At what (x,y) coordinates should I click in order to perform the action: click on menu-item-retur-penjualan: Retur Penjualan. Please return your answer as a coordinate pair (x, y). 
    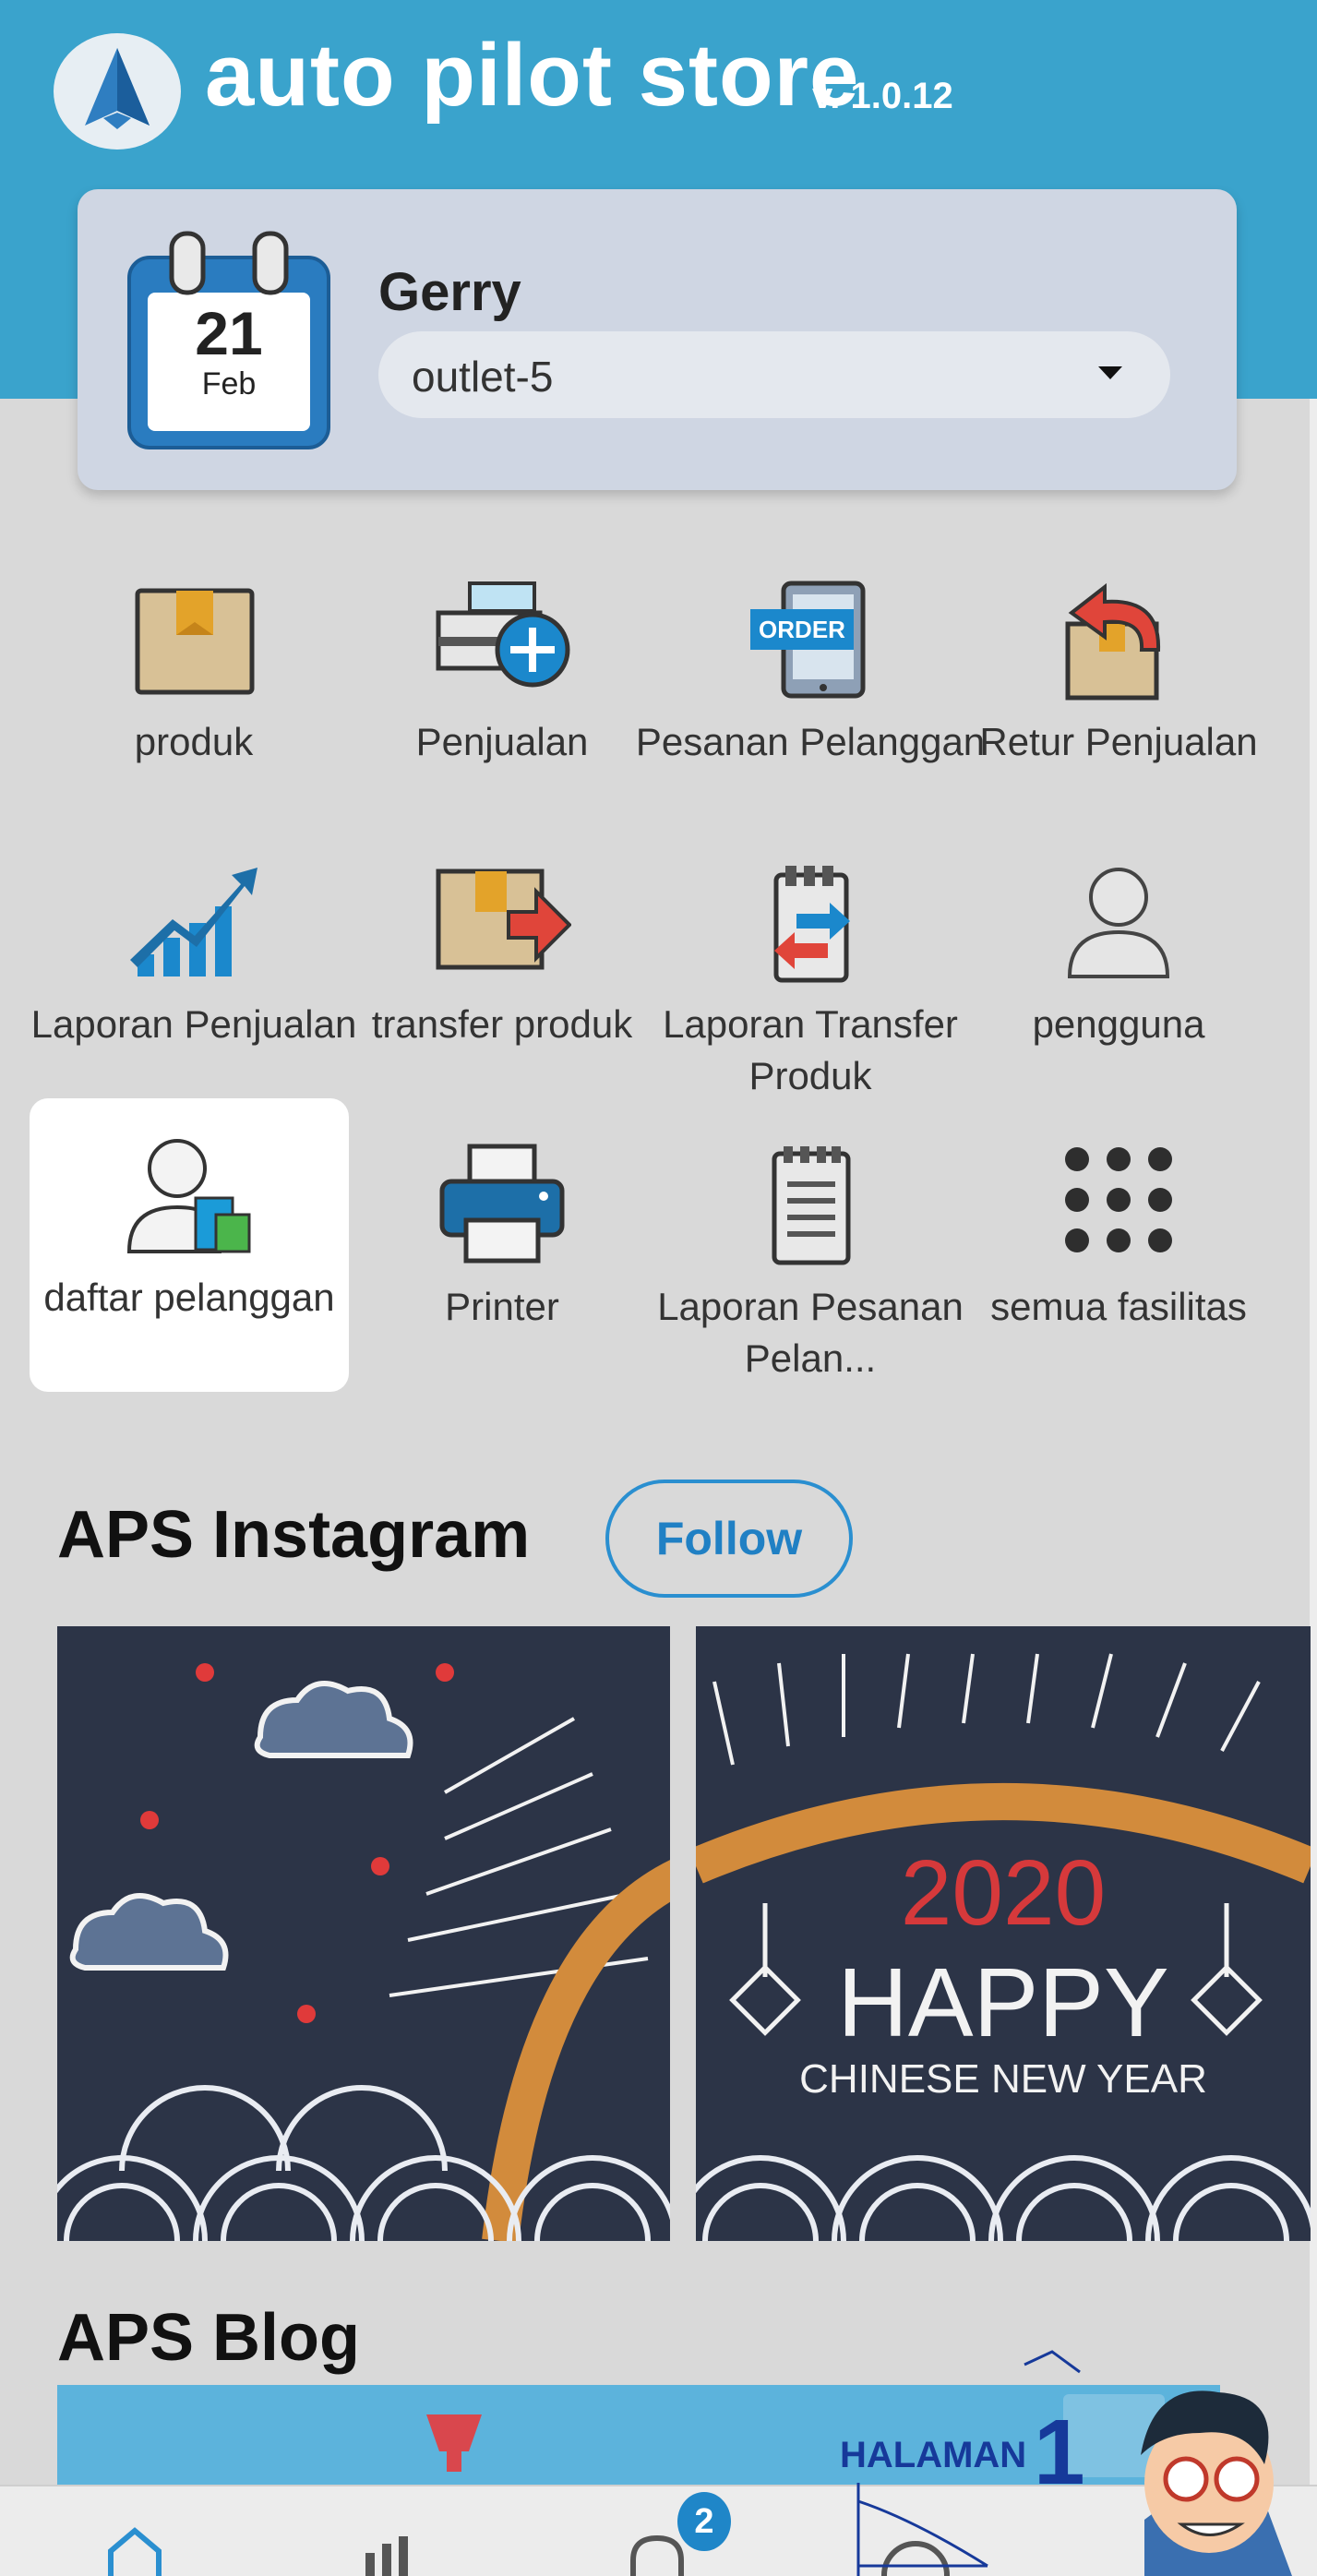
    Looking at the image, I should click on (1118, 702).